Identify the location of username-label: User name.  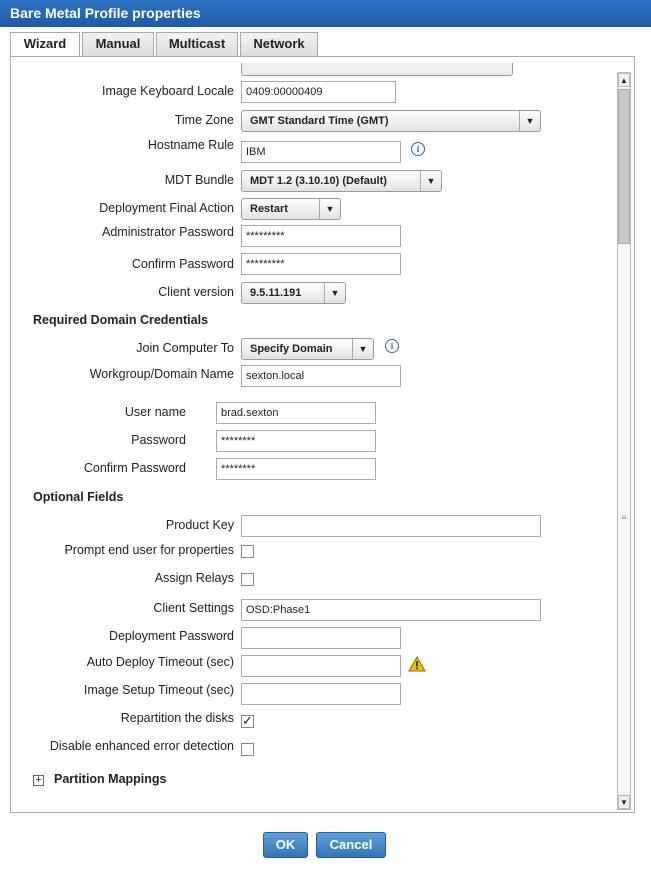
(155, 412).